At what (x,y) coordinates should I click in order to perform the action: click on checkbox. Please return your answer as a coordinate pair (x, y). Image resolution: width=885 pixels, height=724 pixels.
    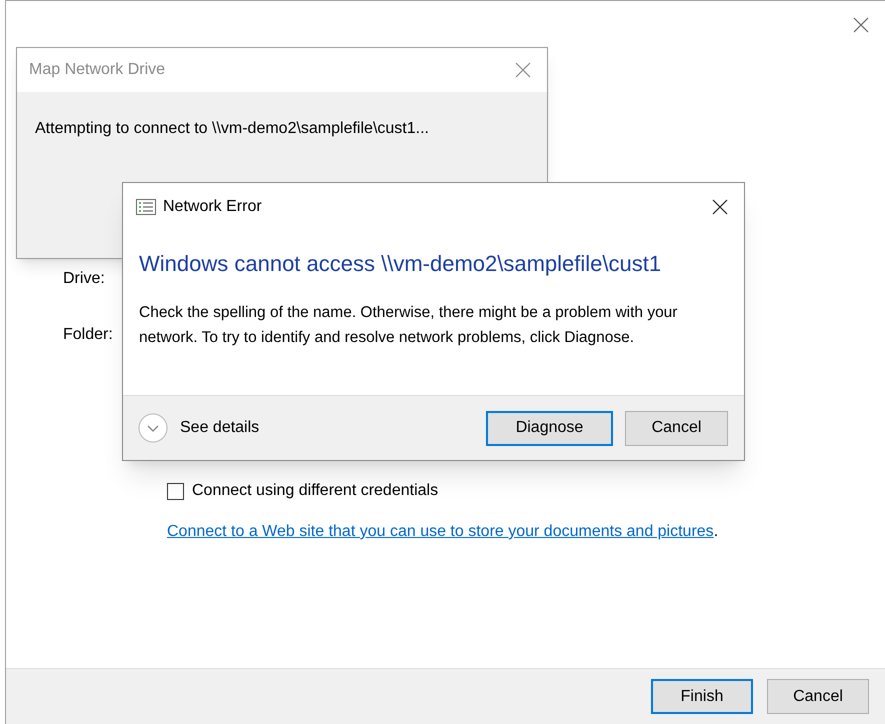
    Looking at the image, I should click on (175, 491).